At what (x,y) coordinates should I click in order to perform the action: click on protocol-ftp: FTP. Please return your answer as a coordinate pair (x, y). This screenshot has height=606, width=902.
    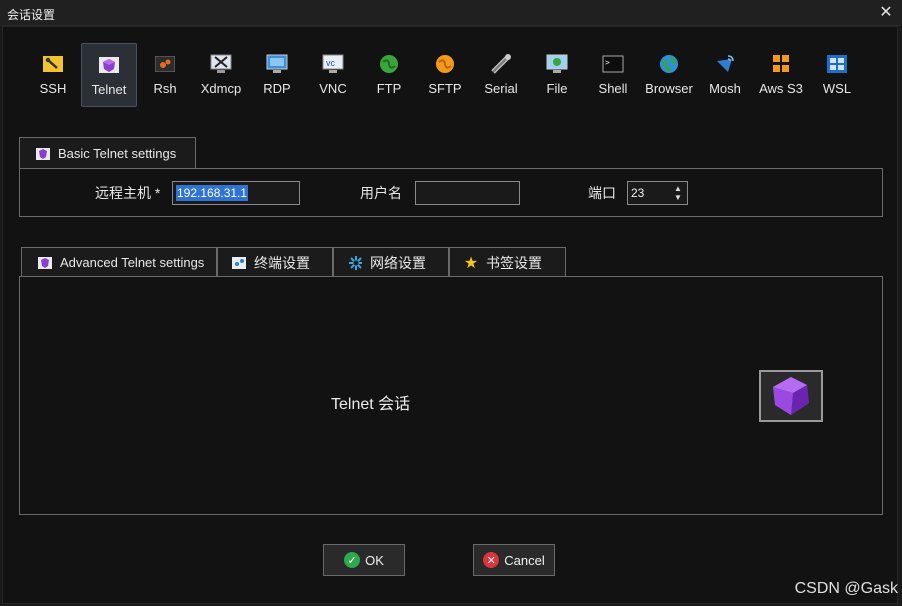
    Looking at the image, I should click on (389, 75).